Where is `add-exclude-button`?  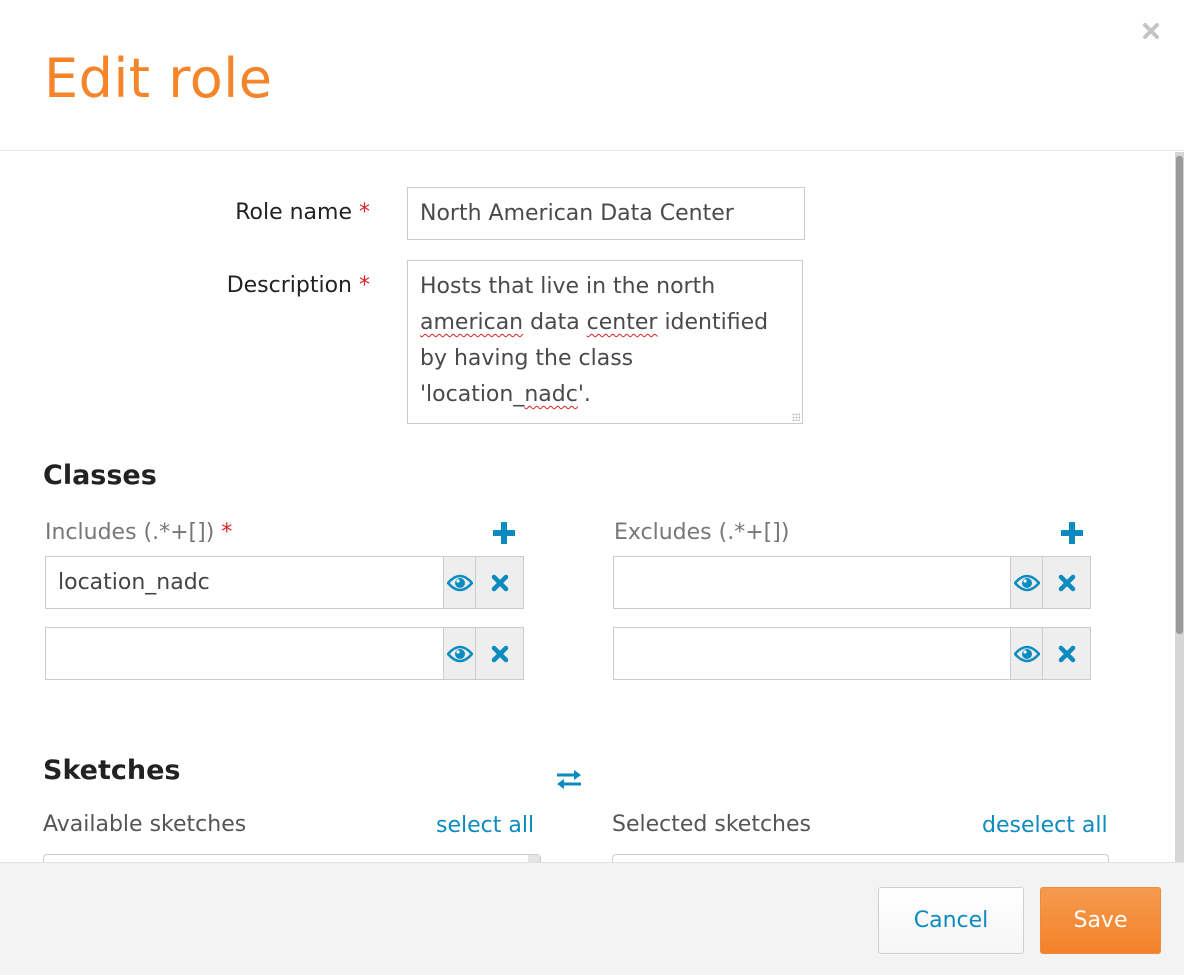
add-exclude-button is located at coordinates (1072, 533).